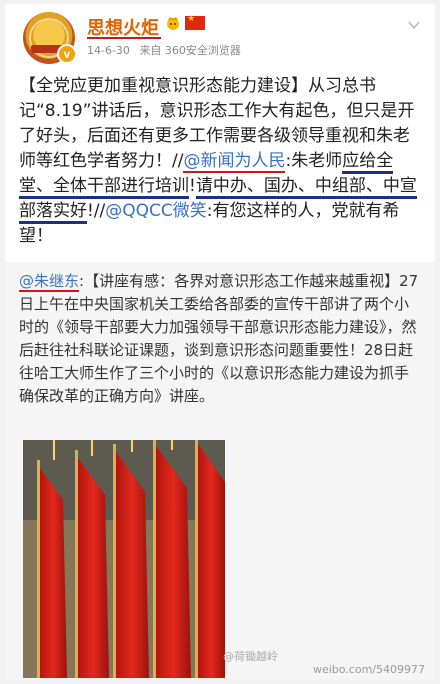  I want to click on crown-emoji-icon, so click(173, 23).